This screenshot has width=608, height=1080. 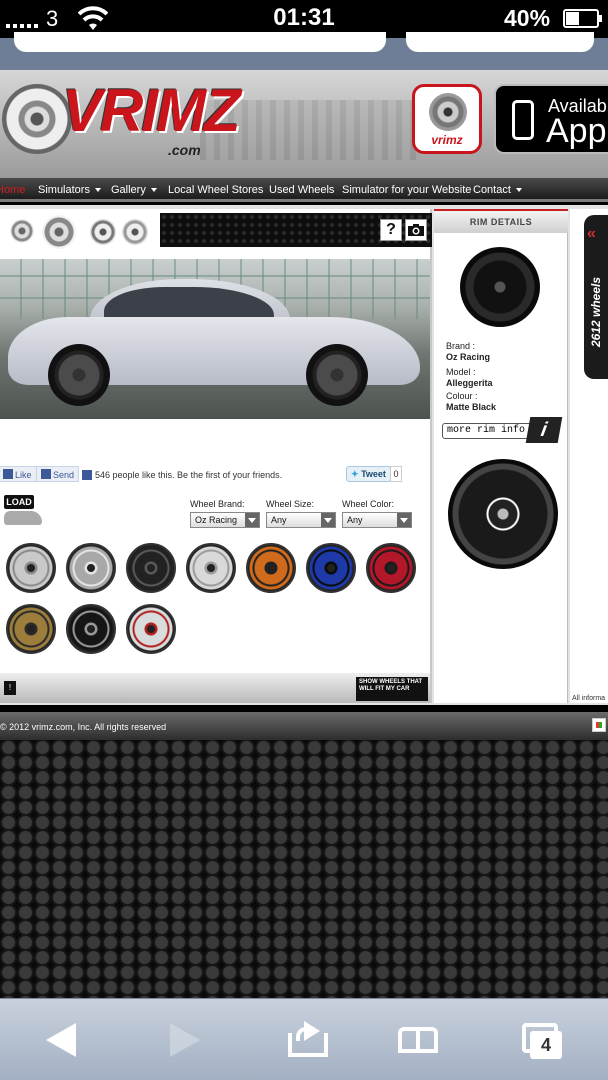 I want to click on send-label: Send, so click(x=64, y=475).